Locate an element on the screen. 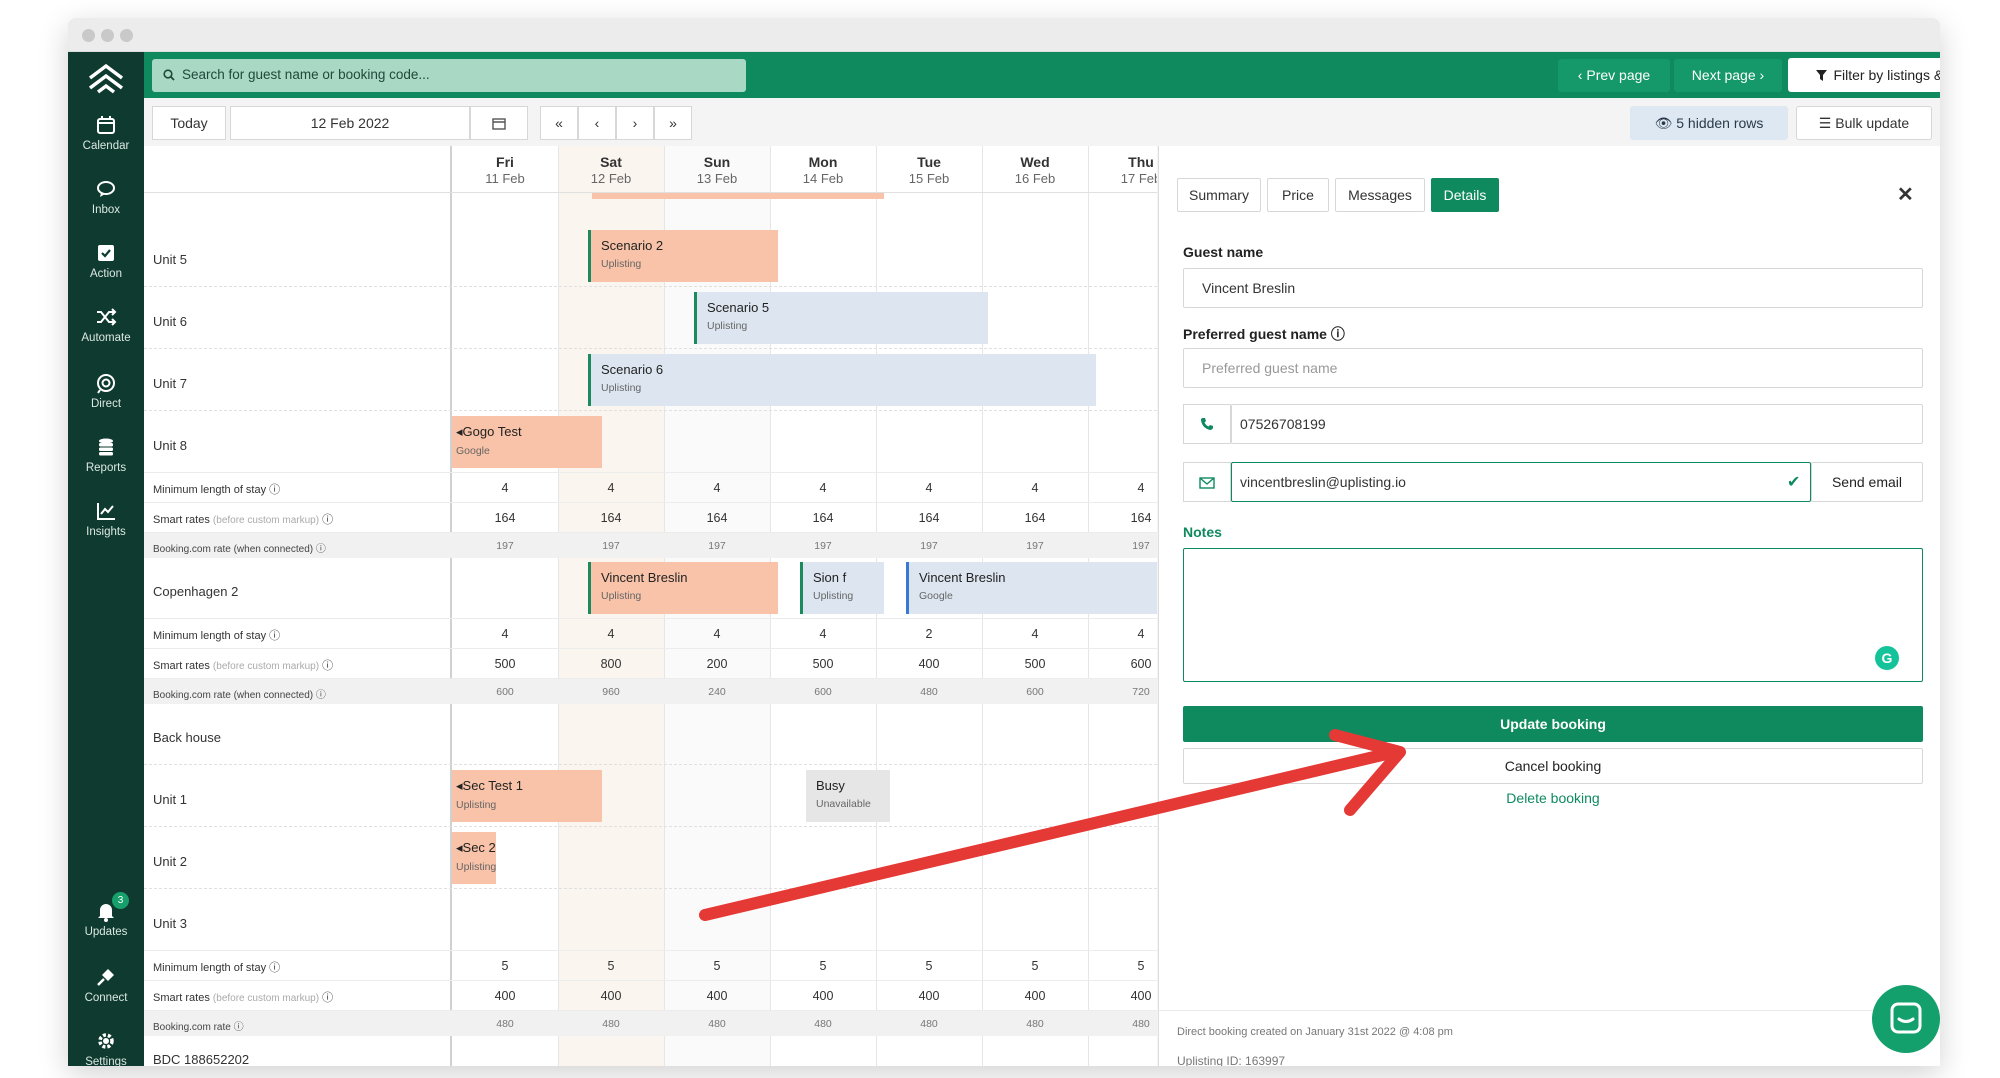  annotation-arrow is located at coordinates (1052, 825).